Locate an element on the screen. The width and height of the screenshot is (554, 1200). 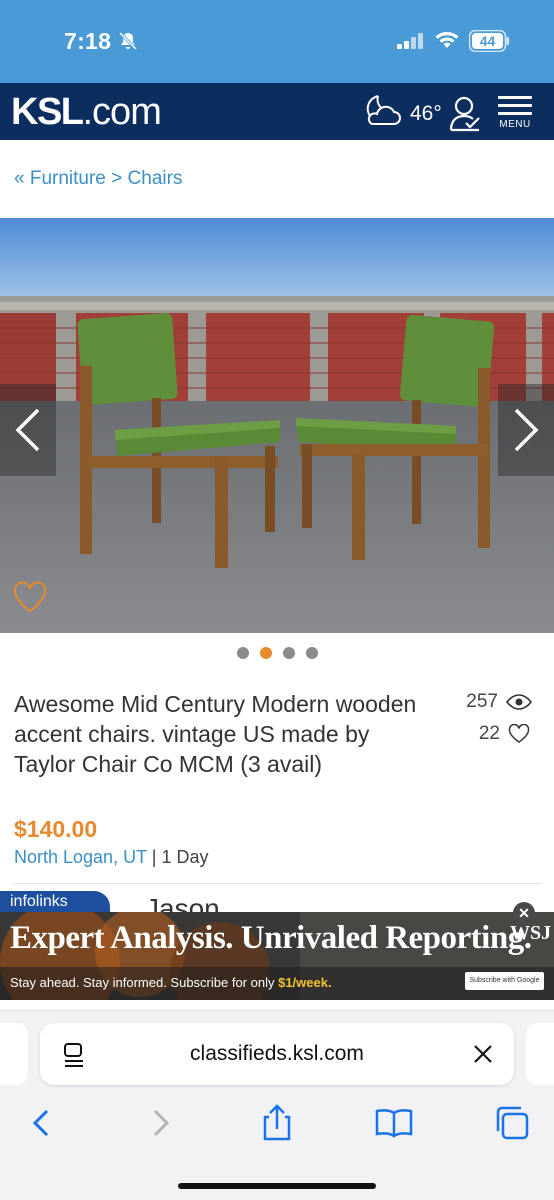
moon-cloud-icon is located at coordinates (385, 110).